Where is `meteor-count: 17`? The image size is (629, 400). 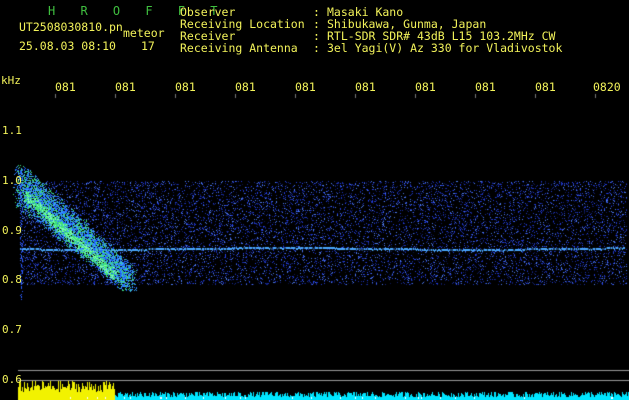
meteor-count: 17 is located at coordinates (148, 46).